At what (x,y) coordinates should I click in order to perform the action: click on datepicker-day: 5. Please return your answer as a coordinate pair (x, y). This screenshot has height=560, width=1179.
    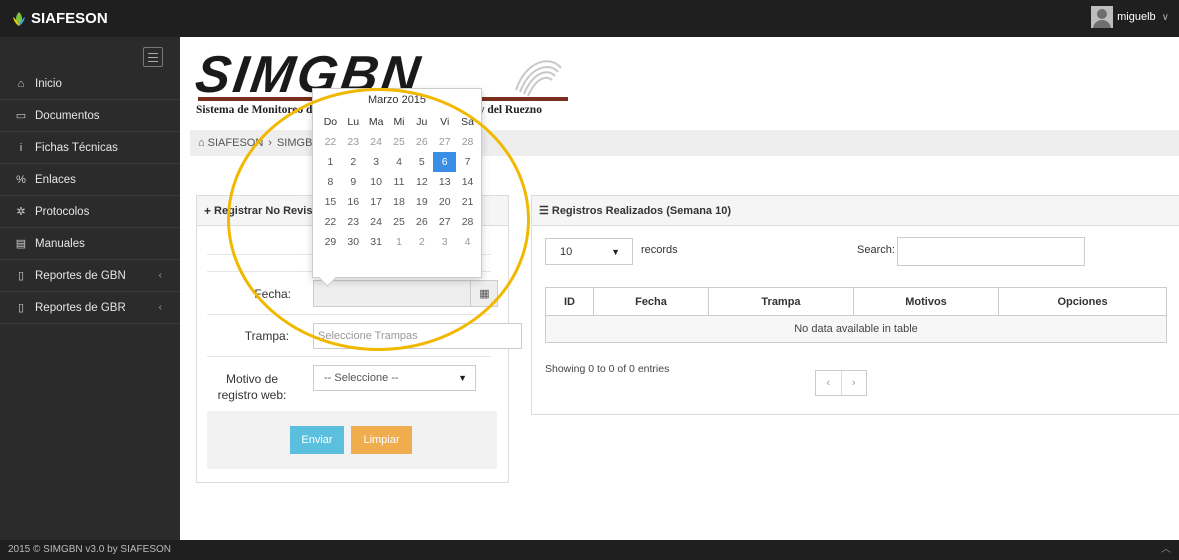
    Looking at the image, I should click on (421, 162).